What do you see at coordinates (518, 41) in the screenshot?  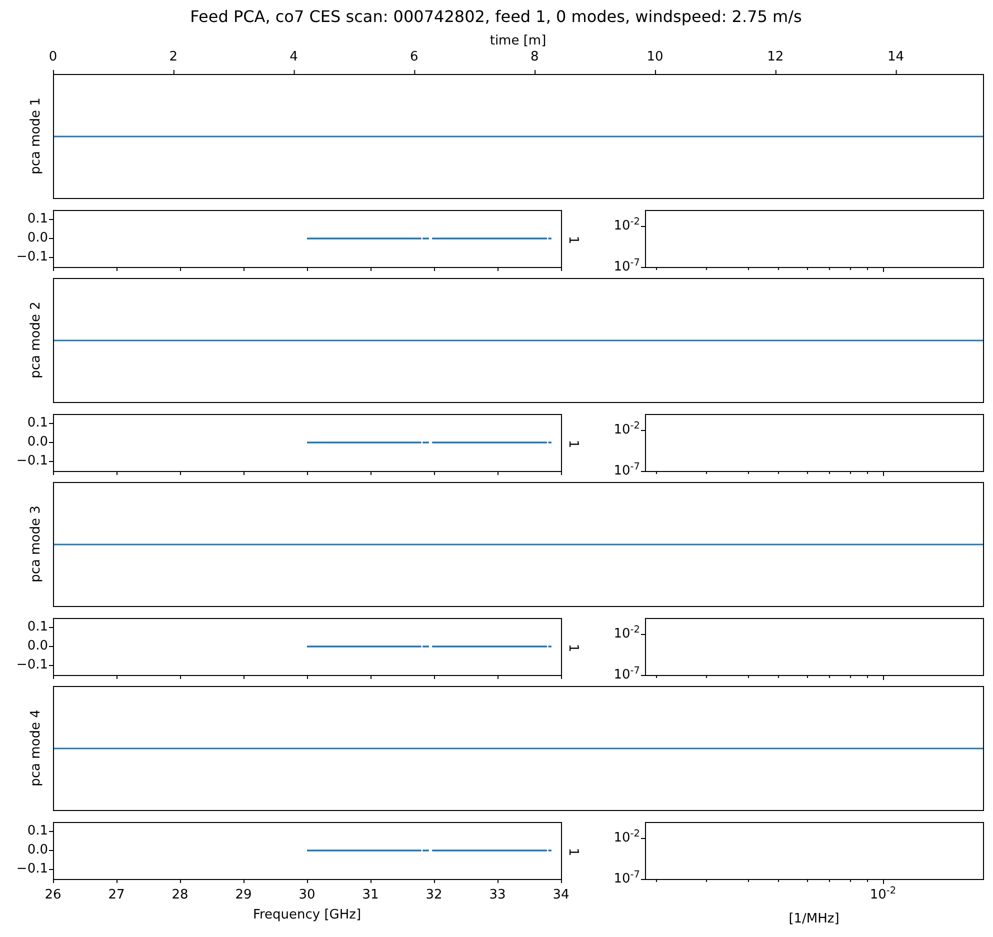 I see `axis-label: time [m]` at bounding box center [518, 41].